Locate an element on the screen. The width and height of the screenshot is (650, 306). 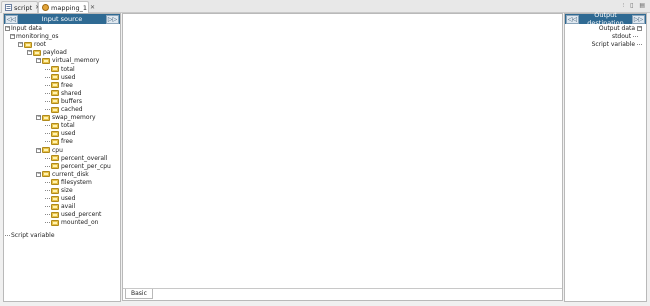
window-controls: ⫶ ▯ ▤ is located at coordinates (635, 6).